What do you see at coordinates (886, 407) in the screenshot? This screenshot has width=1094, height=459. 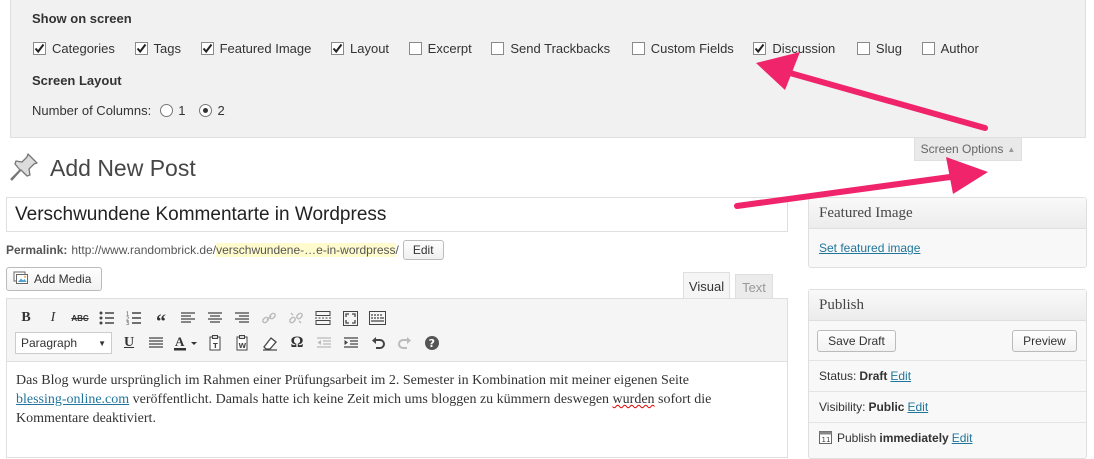 I see `visibility-value: Public` at bounding box center [886, 407].